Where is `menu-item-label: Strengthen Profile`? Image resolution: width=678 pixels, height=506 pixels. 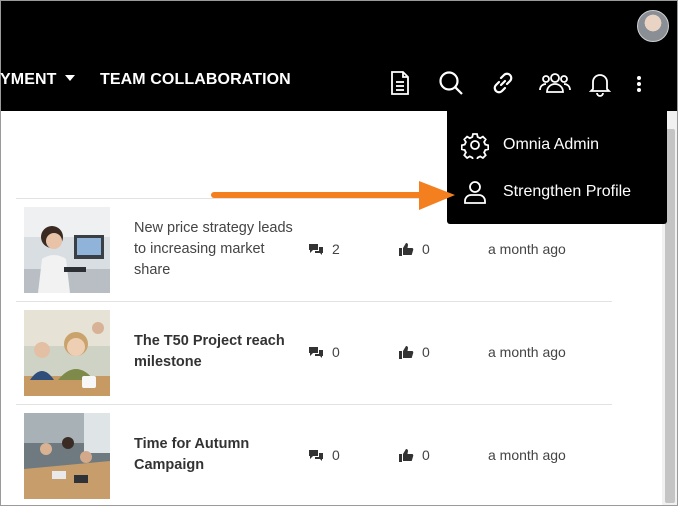
menu-item-label: Strengthen Profile is located at coordinates (567, 191).